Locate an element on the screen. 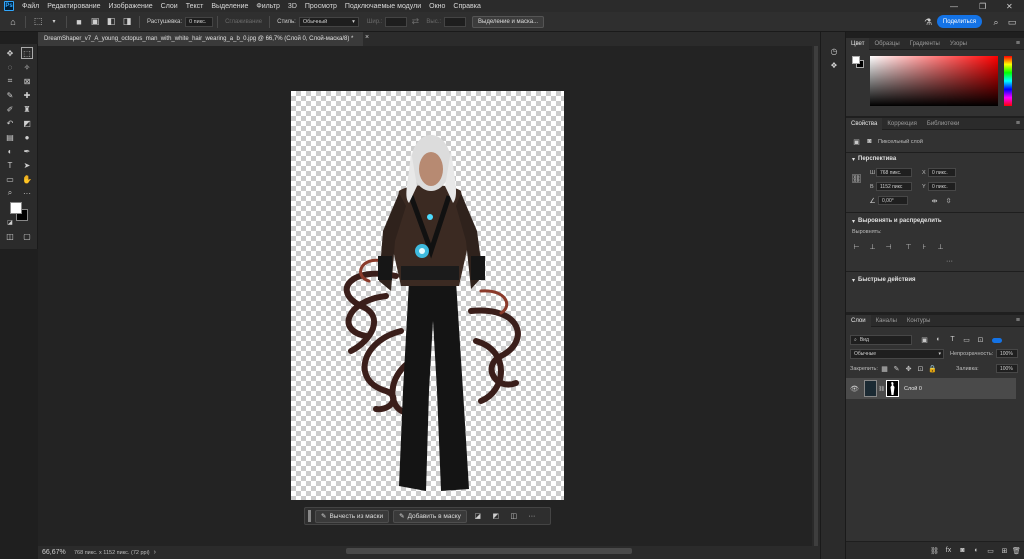 The height and width of the screenshot is (559, 1024). menu-plugins: Подключаемые модули is located at coordinates (383, 6).